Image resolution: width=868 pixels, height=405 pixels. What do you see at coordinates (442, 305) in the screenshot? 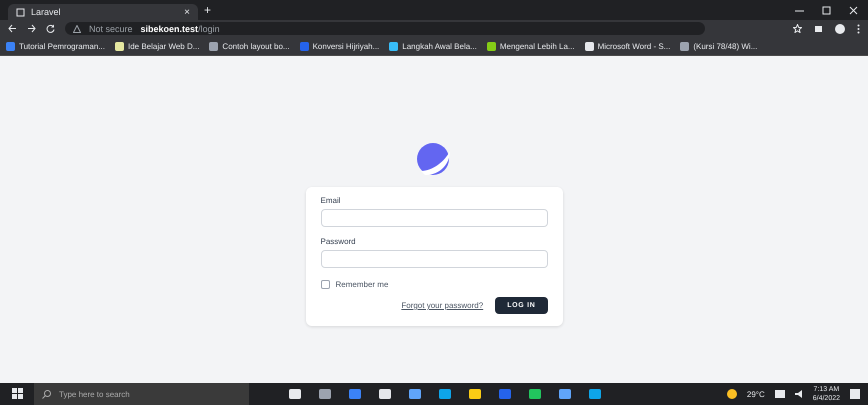
I see `forgot-password-link: Forgot your password?` at bounding box center [442, 305].